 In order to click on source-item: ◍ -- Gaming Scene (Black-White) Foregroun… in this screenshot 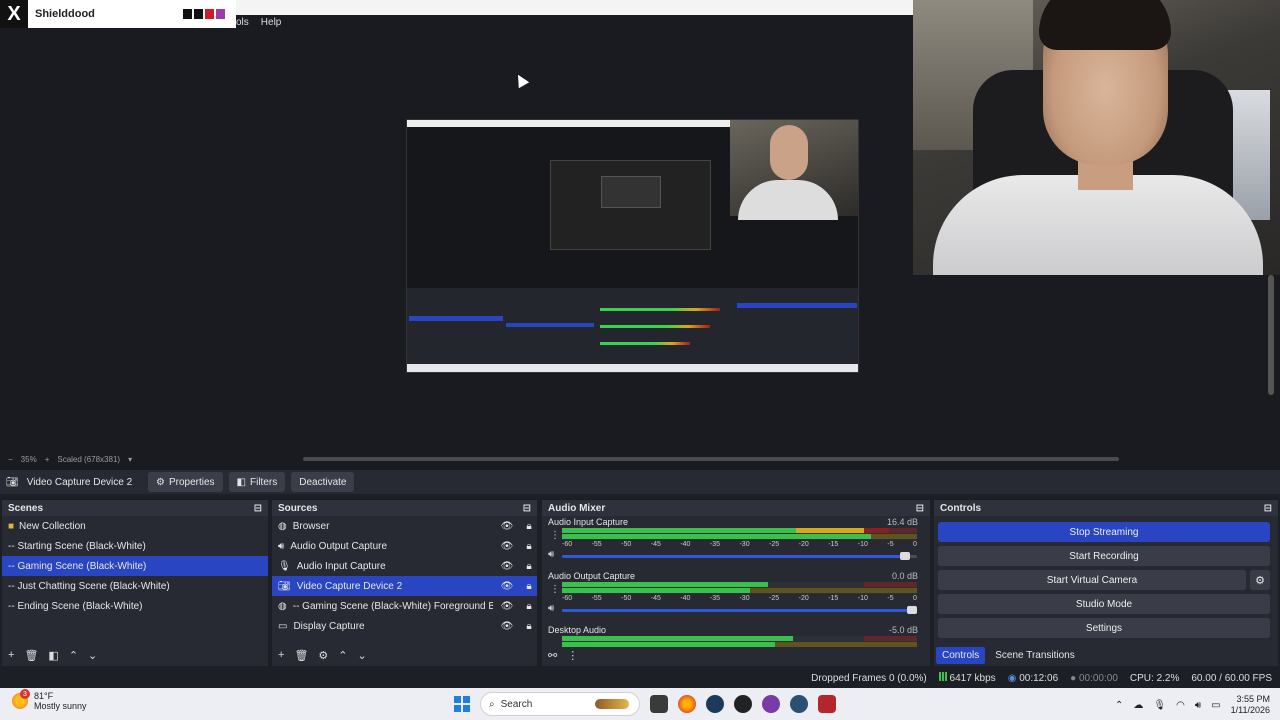, I will do `click(404, 606)`.